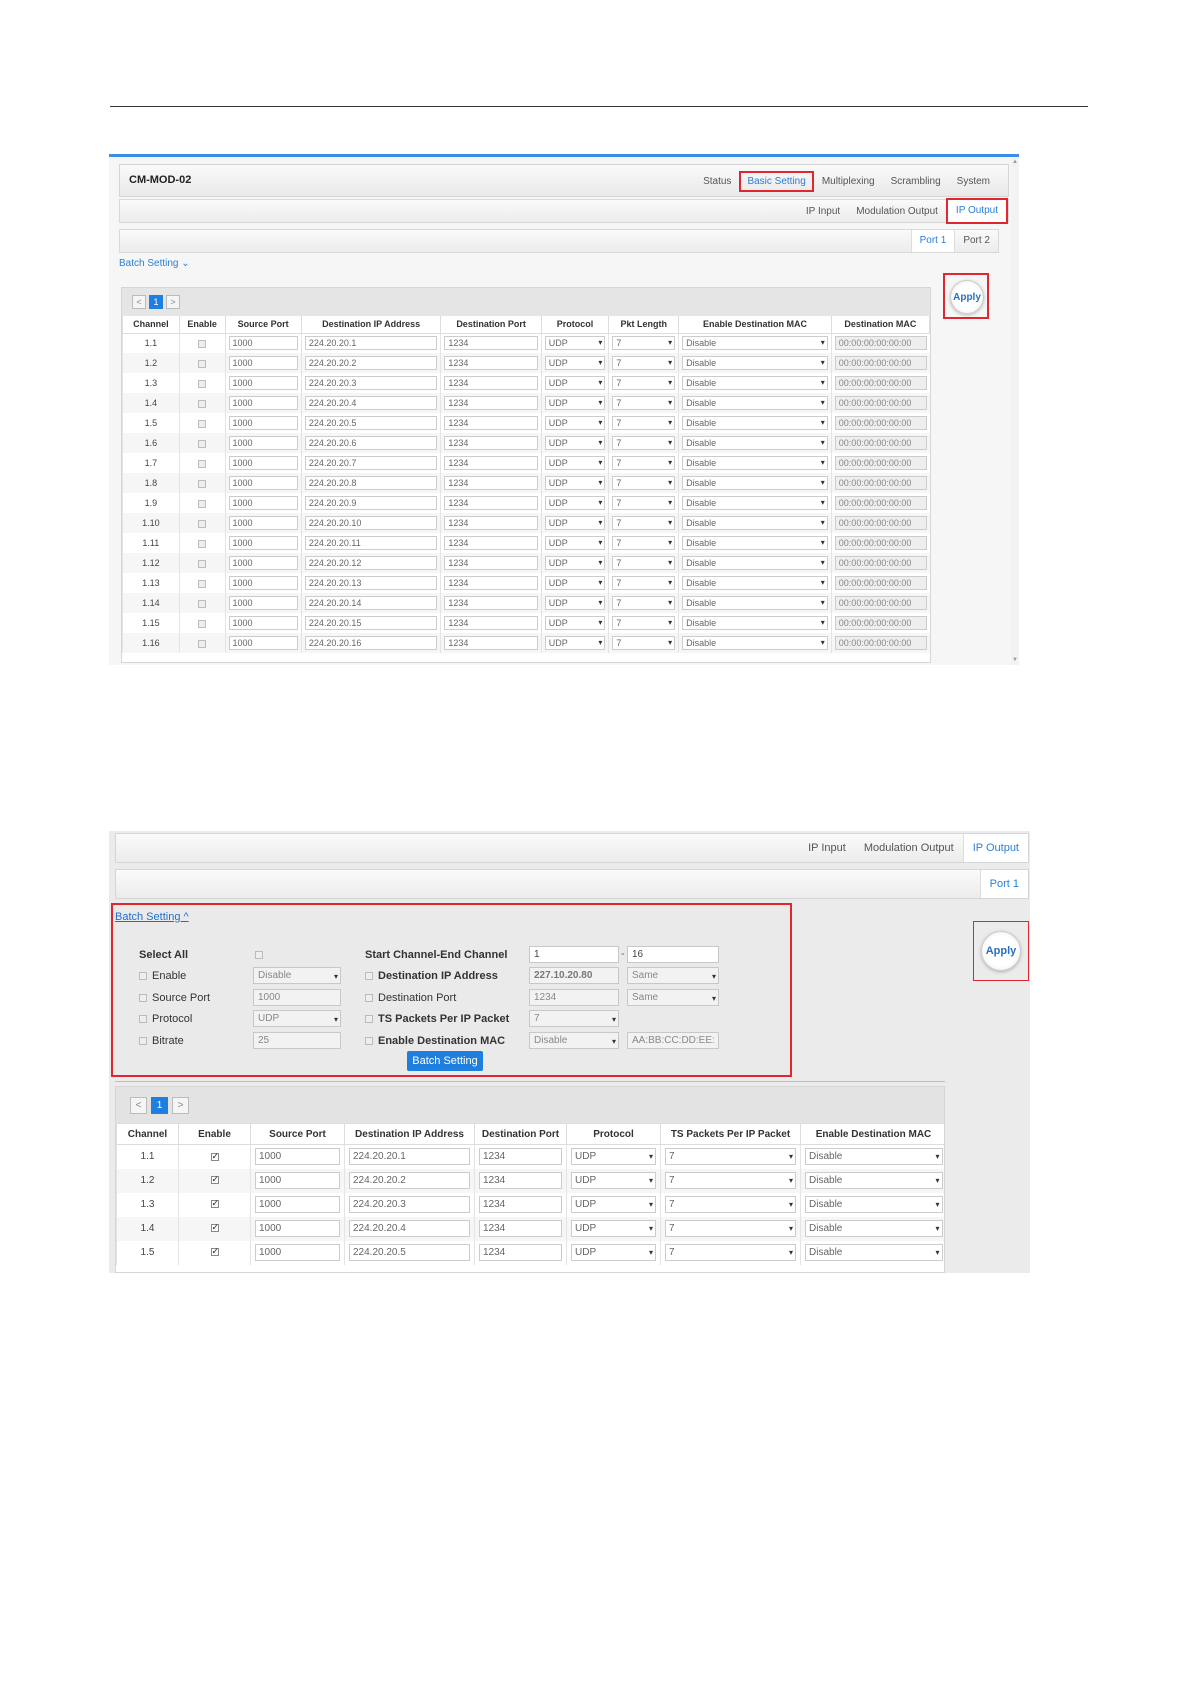 Image resolution: width=1191 pixels, height=1684 pixels. What do you see at coordinates (1001, 951) in the screenshot?
I see `apply-button: Apply` at bounding box center [1001, 951].